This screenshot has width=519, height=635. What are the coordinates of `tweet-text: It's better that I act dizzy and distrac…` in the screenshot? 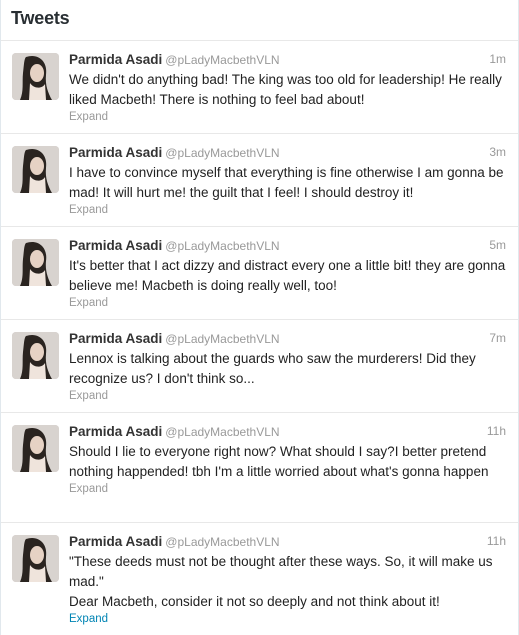 It's located at (287, 275).